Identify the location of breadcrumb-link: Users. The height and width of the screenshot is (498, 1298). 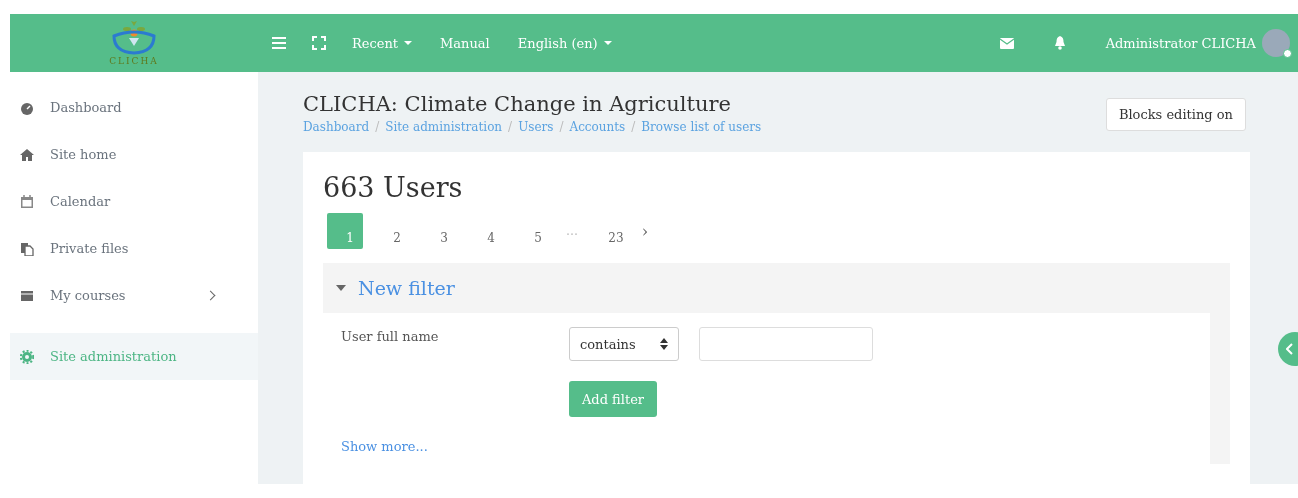
(536, 127).